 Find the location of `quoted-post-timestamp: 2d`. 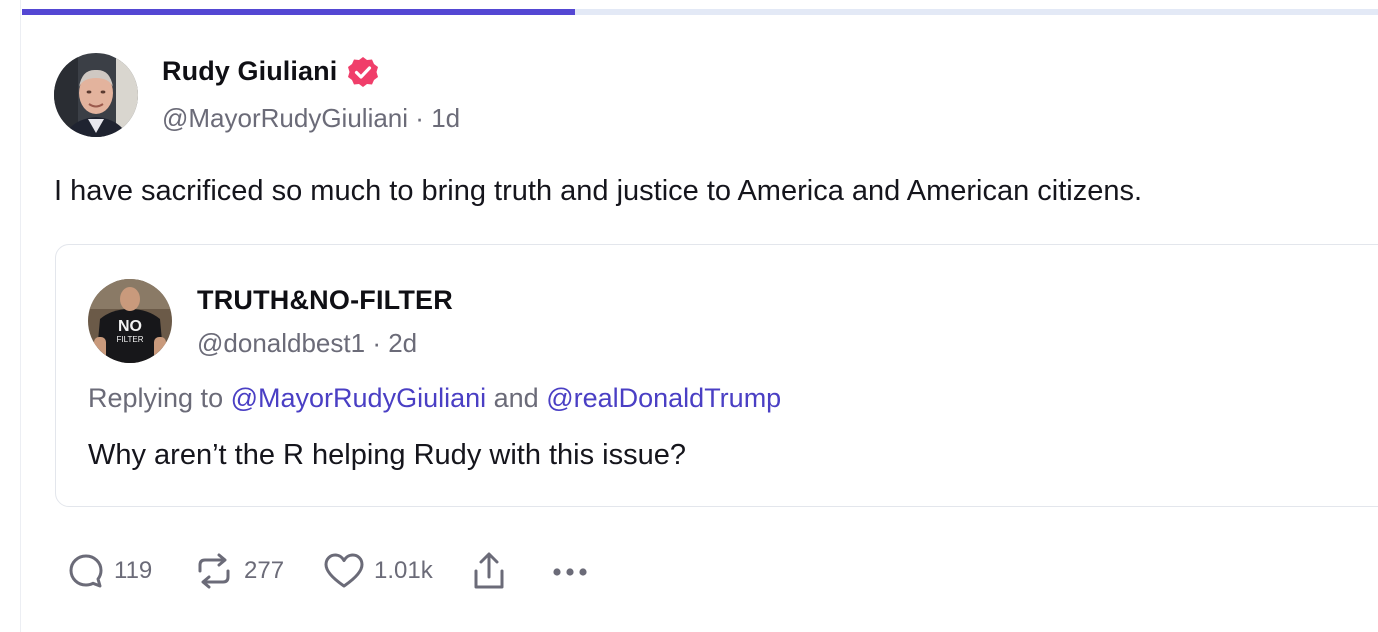

quoted-post-timestamp: 2d is located at coordinates (402, 343).